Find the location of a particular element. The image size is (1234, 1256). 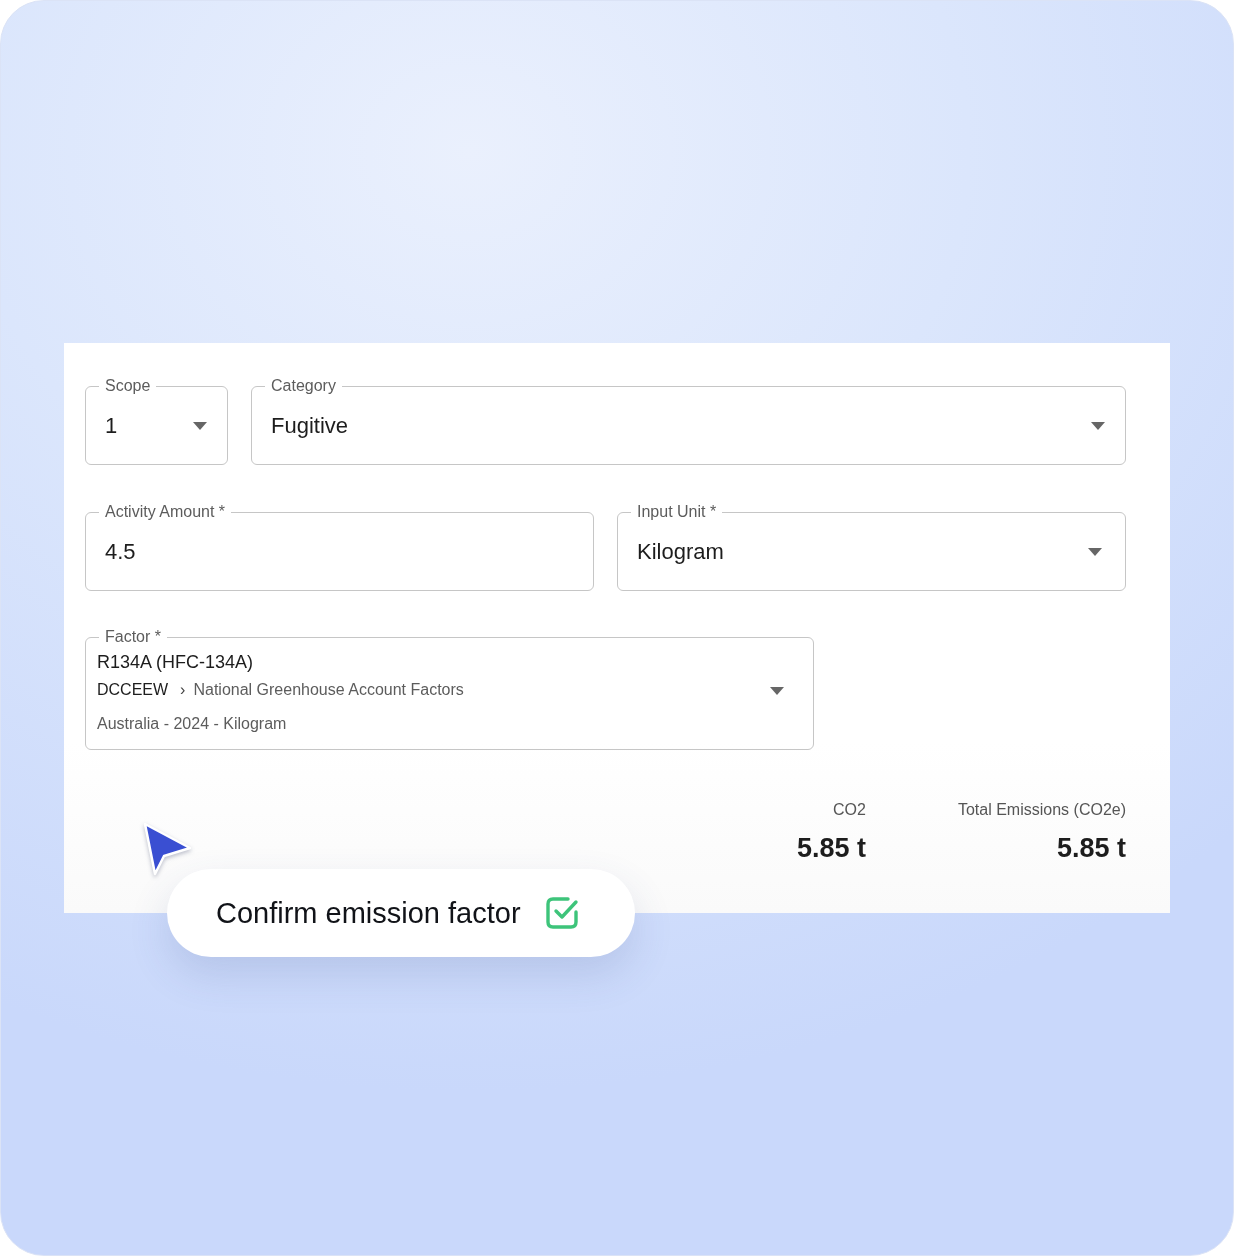

callout-text: Confirm emission factor is located at coordinates (368, 913).